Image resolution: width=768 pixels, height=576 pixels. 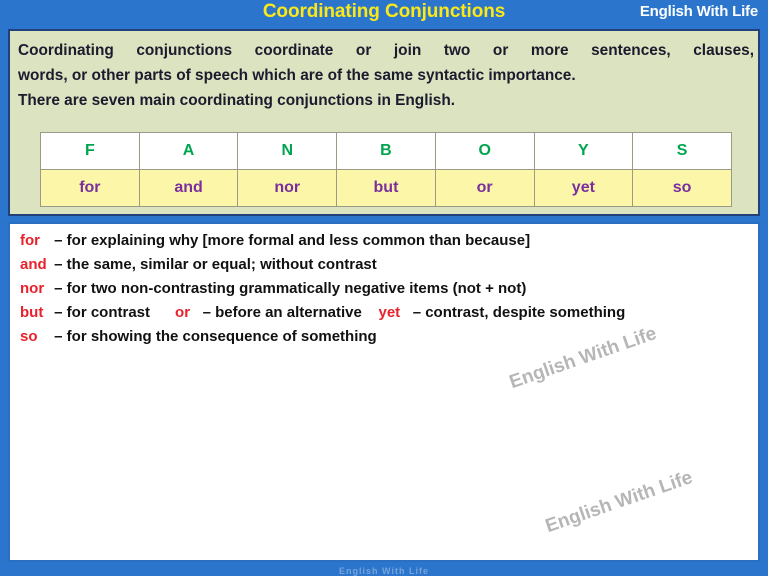 I want to click on watermark-bottom: English With Life, so click(x=619, y=502).